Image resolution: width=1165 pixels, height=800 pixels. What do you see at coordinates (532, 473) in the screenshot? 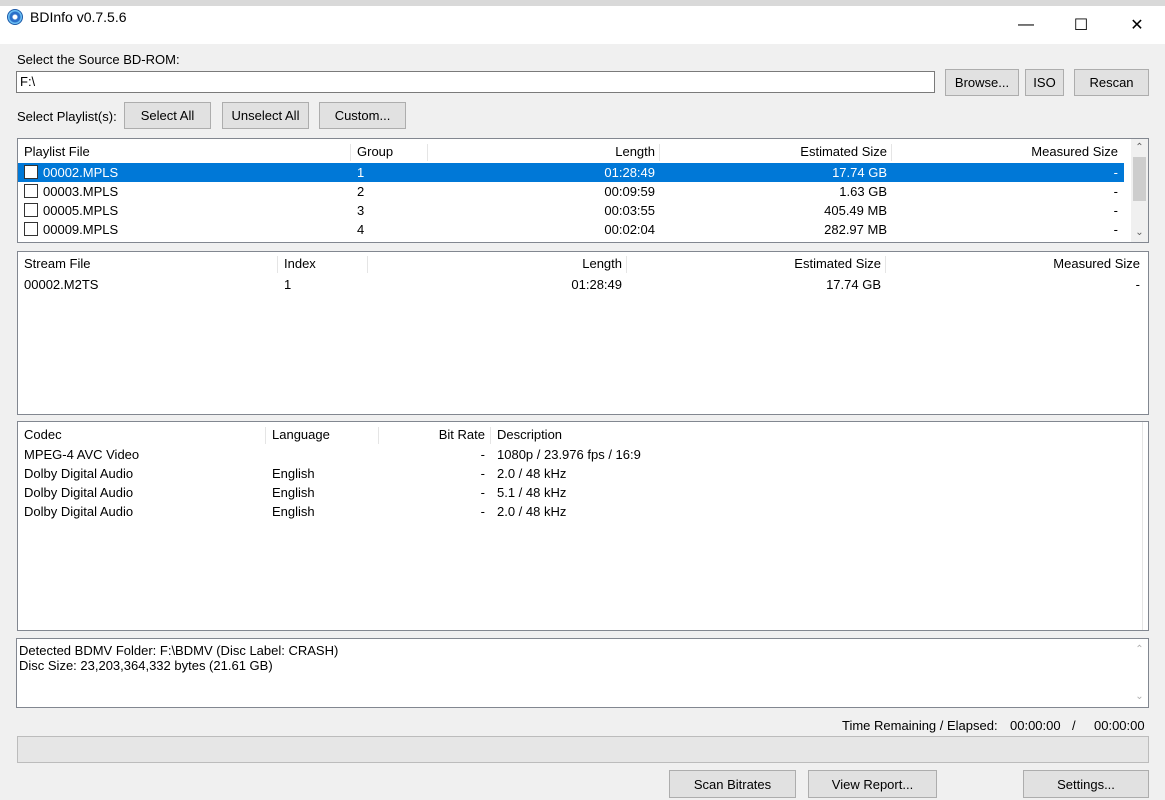
I see `codec-description: 2.0 / 48 kHz` at bounding box center [532, 473].